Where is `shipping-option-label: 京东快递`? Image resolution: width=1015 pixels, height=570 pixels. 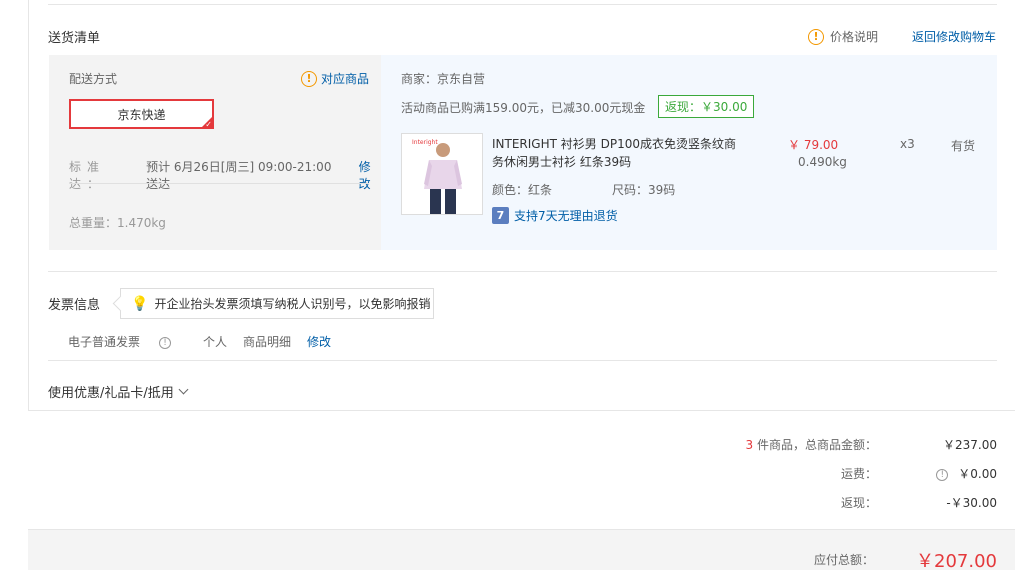 shipping-option-label: 京东快递 is located at coordinates (141, 114).